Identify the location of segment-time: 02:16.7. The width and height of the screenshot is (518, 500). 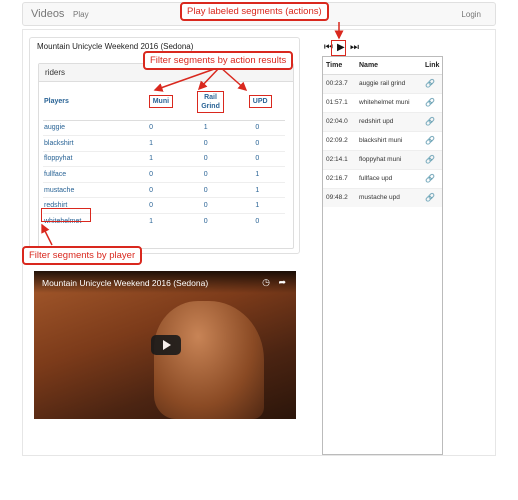
(339, 178).